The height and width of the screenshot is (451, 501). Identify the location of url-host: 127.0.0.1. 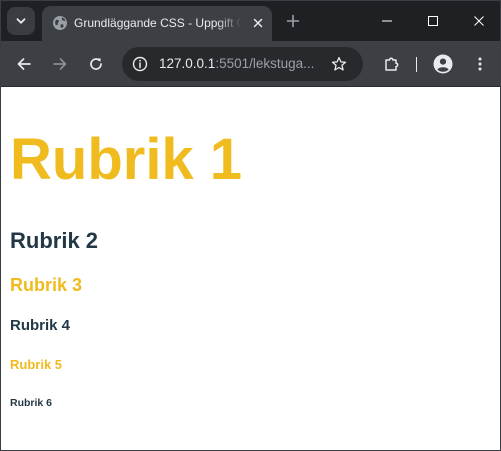
(187, 63).